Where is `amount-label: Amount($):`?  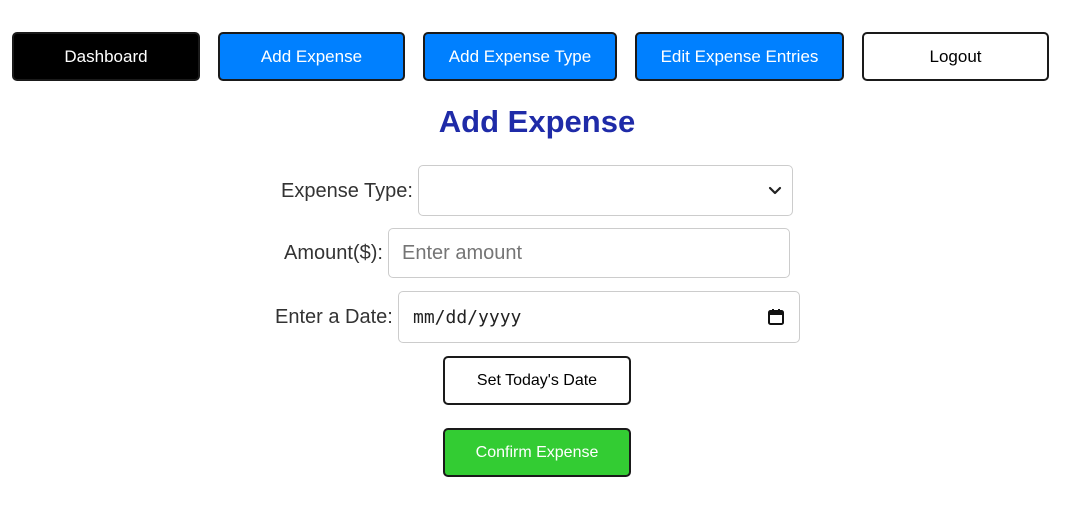
amount-label: Amount($): is located at coordinates (333, 253).